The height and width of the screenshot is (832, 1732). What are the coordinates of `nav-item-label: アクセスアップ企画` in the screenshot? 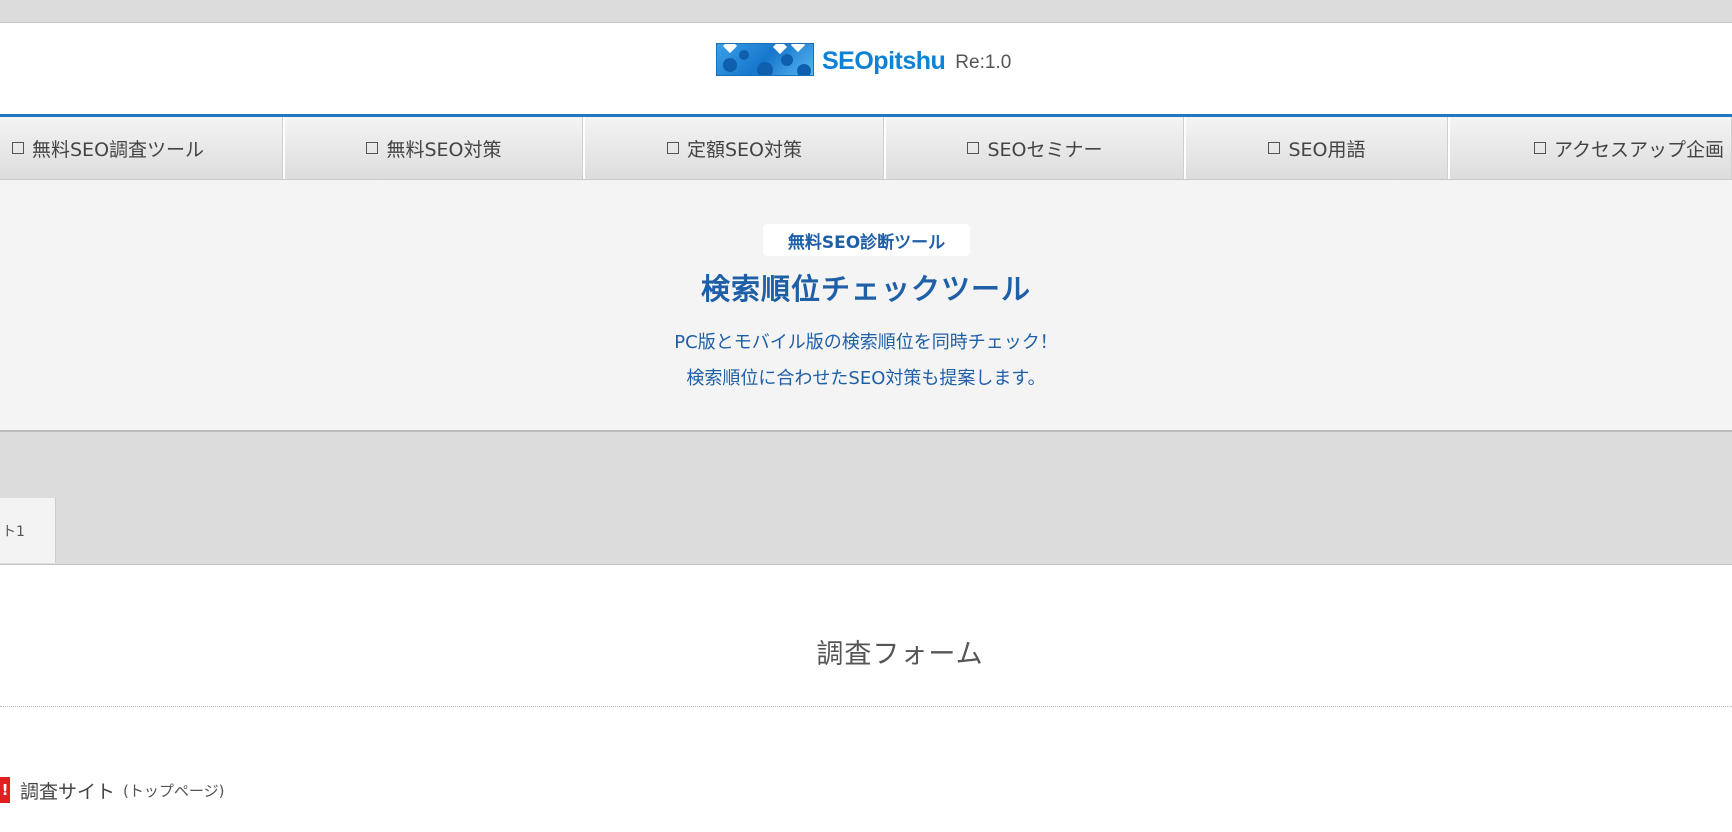 It's located at (1638, 149).